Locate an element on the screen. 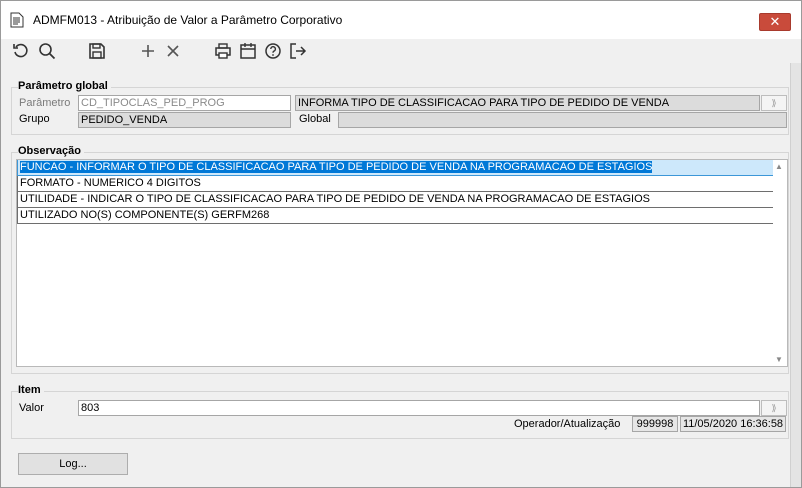 This screenshot has width=802, height=488. add-icon is located at coordinates (148, 51).